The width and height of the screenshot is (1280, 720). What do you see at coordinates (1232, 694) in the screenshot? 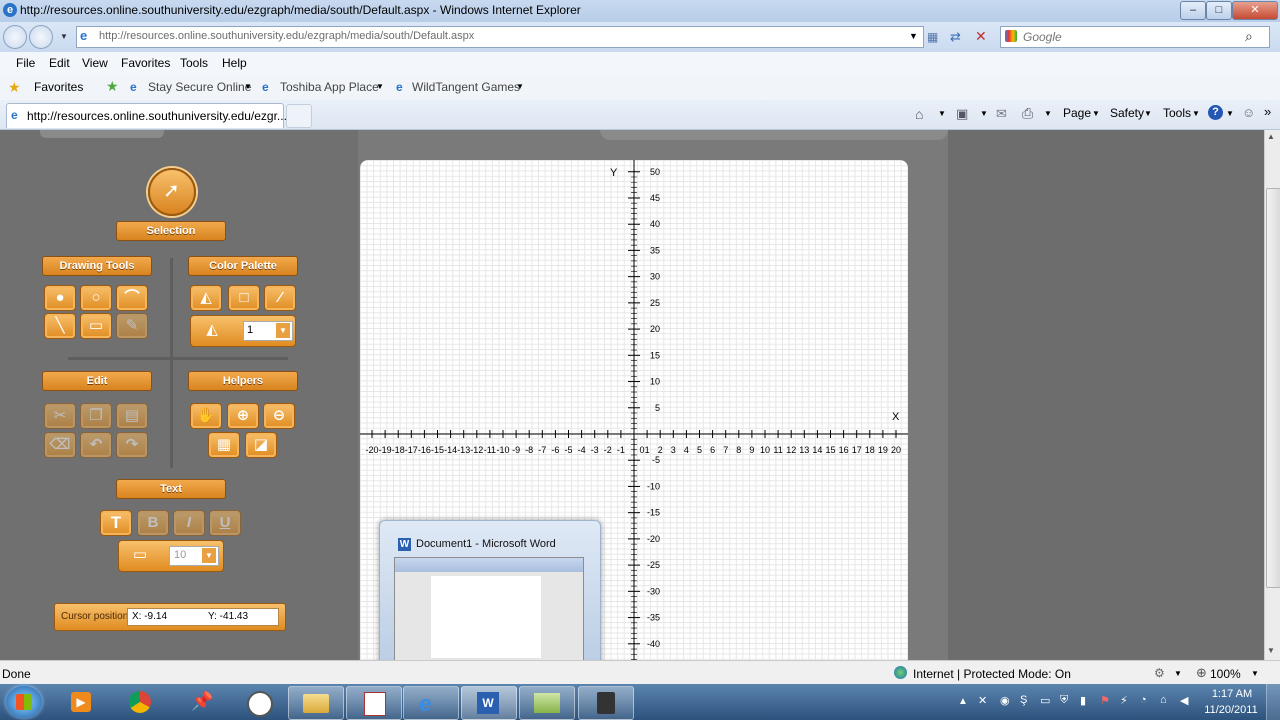
I see `clock-time: 1:17 AM` at bounding box center [1232, 694].